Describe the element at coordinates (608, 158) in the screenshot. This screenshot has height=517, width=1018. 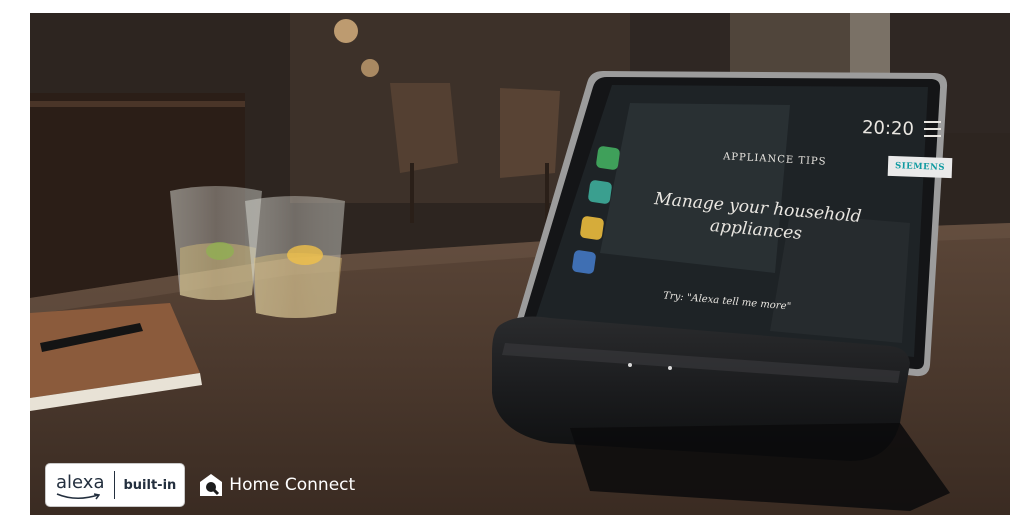
I see `green-appliance-tile` at that location.